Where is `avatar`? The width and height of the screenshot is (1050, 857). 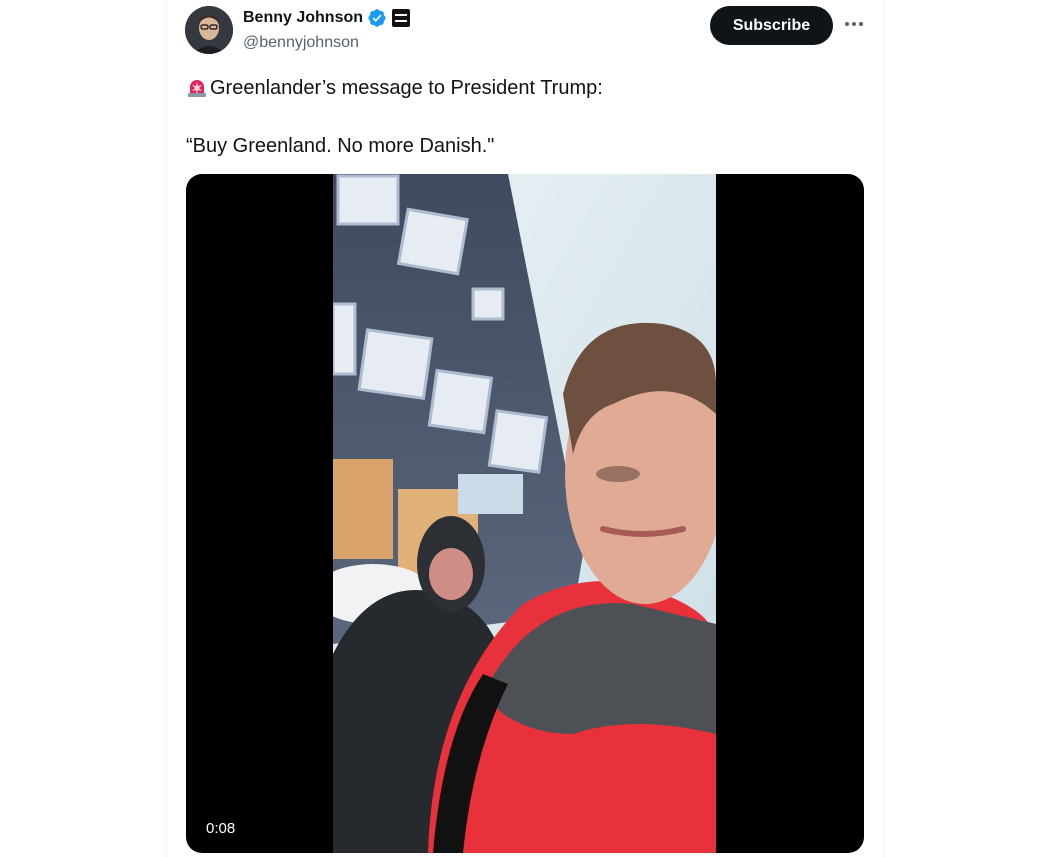 avatar is located at coordinates (209, 30).